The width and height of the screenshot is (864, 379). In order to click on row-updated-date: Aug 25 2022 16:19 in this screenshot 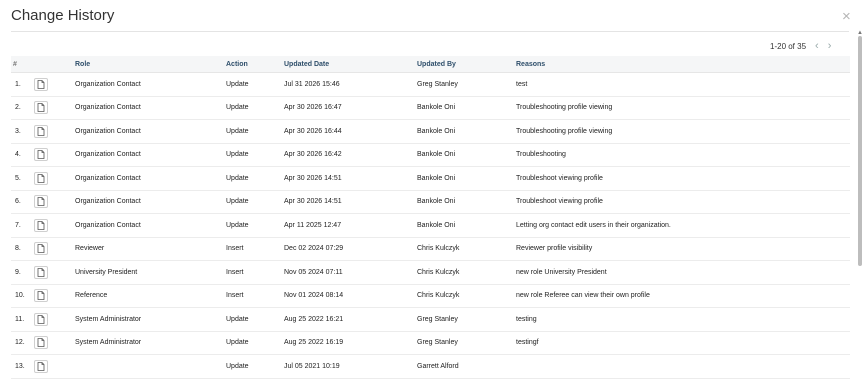, I will do `click(314, 343)`.